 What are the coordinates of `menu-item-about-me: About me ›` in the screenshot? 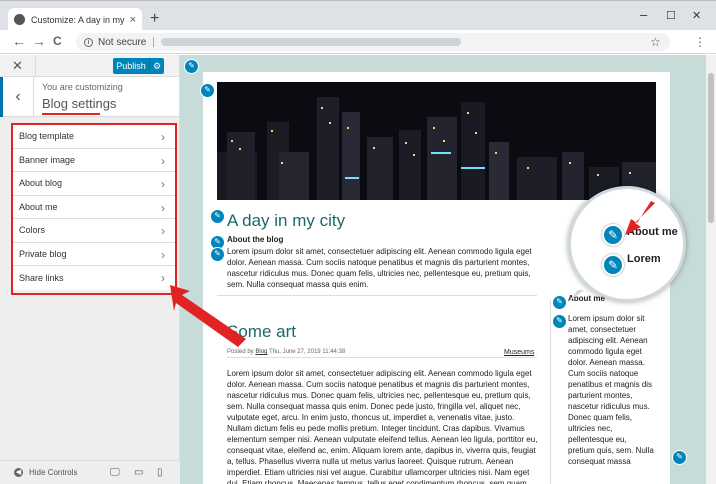 It's located at (94, 207).